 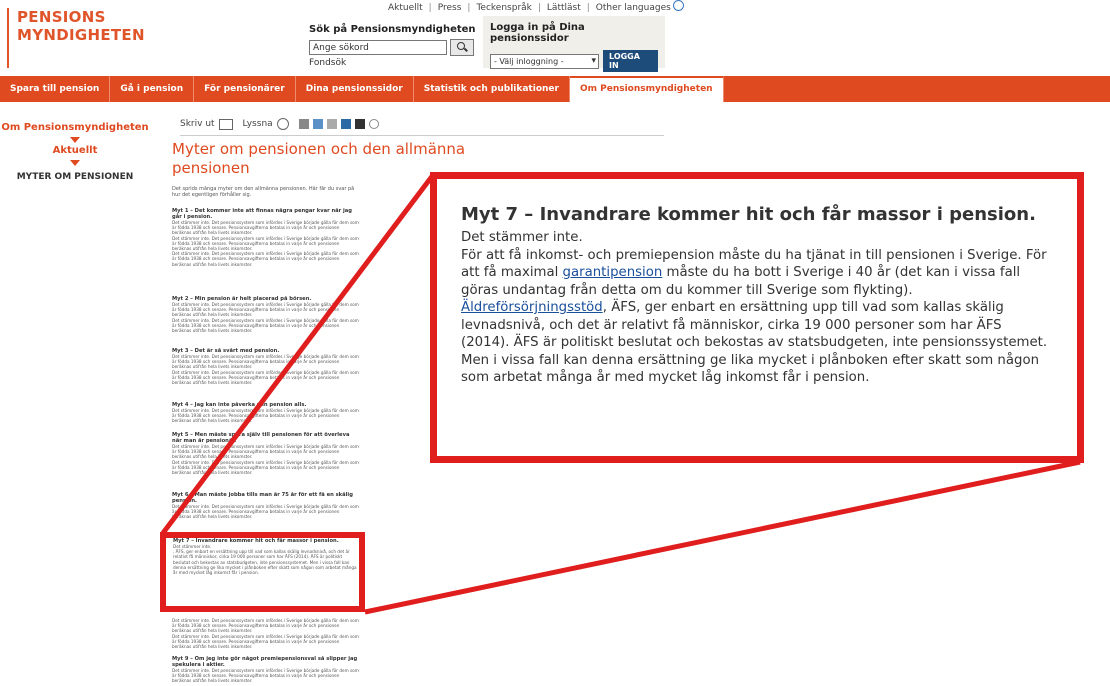 I want to click on delicious-icon, so click(x=359, y=124).